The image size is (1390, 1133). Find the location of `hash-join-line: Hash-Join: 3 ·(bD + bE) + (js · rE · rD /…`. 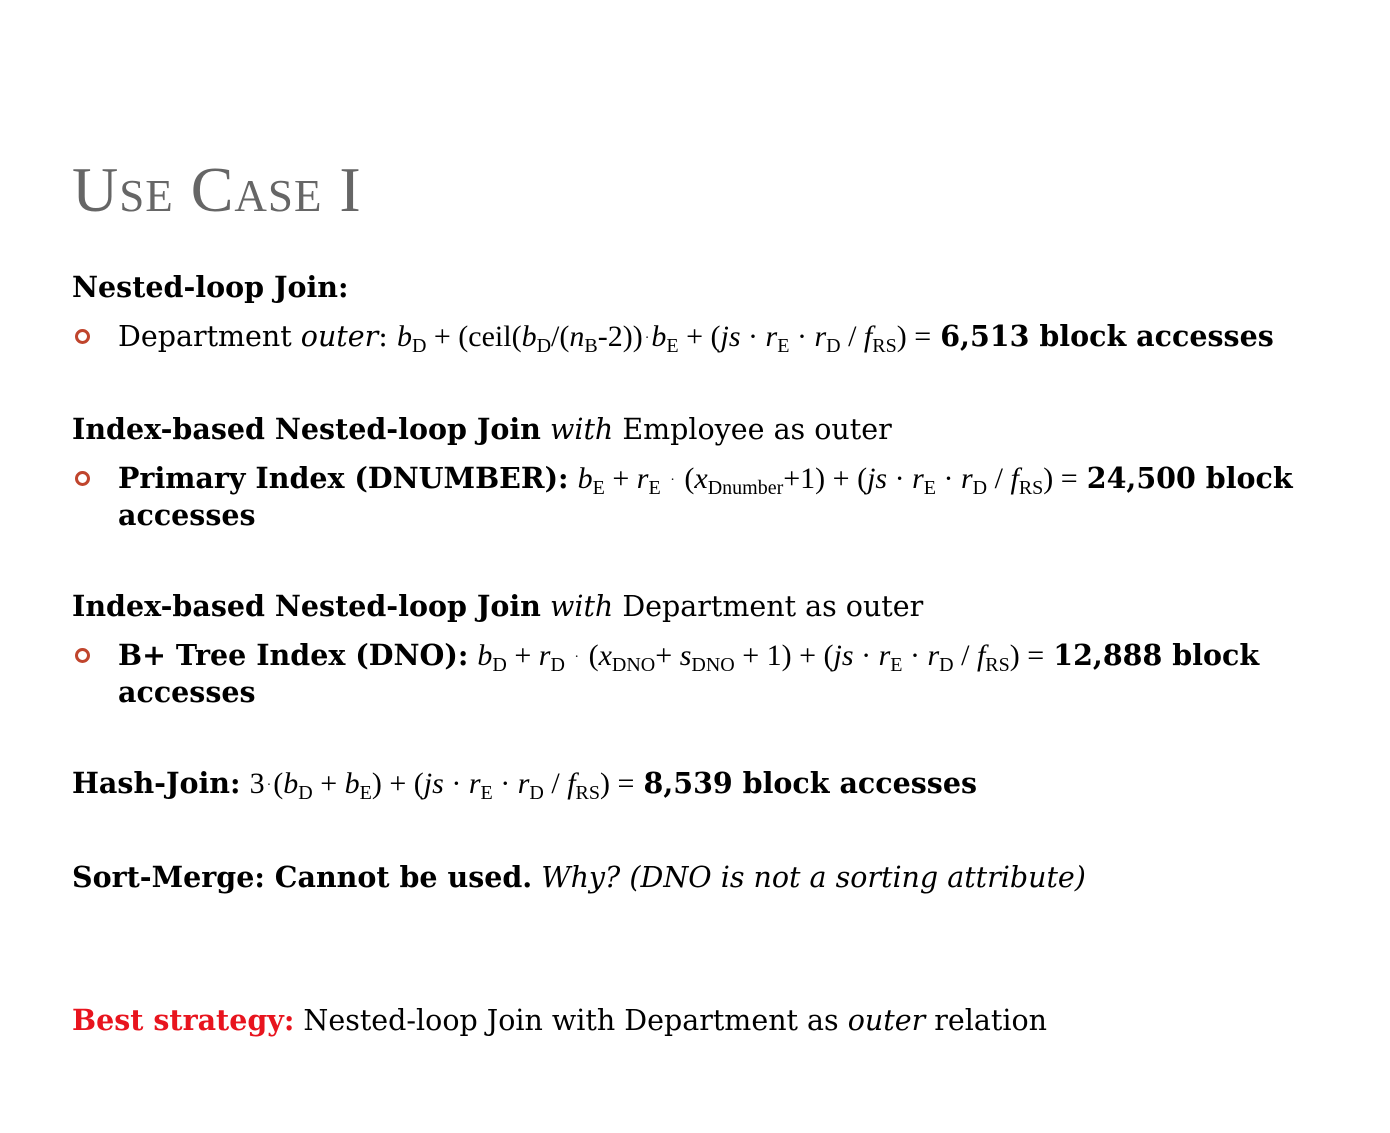

hash-join-line: Hash-Join: 3 ·(bD + bE) + (js · rE · rD /… is located at coordinates (525, 785).